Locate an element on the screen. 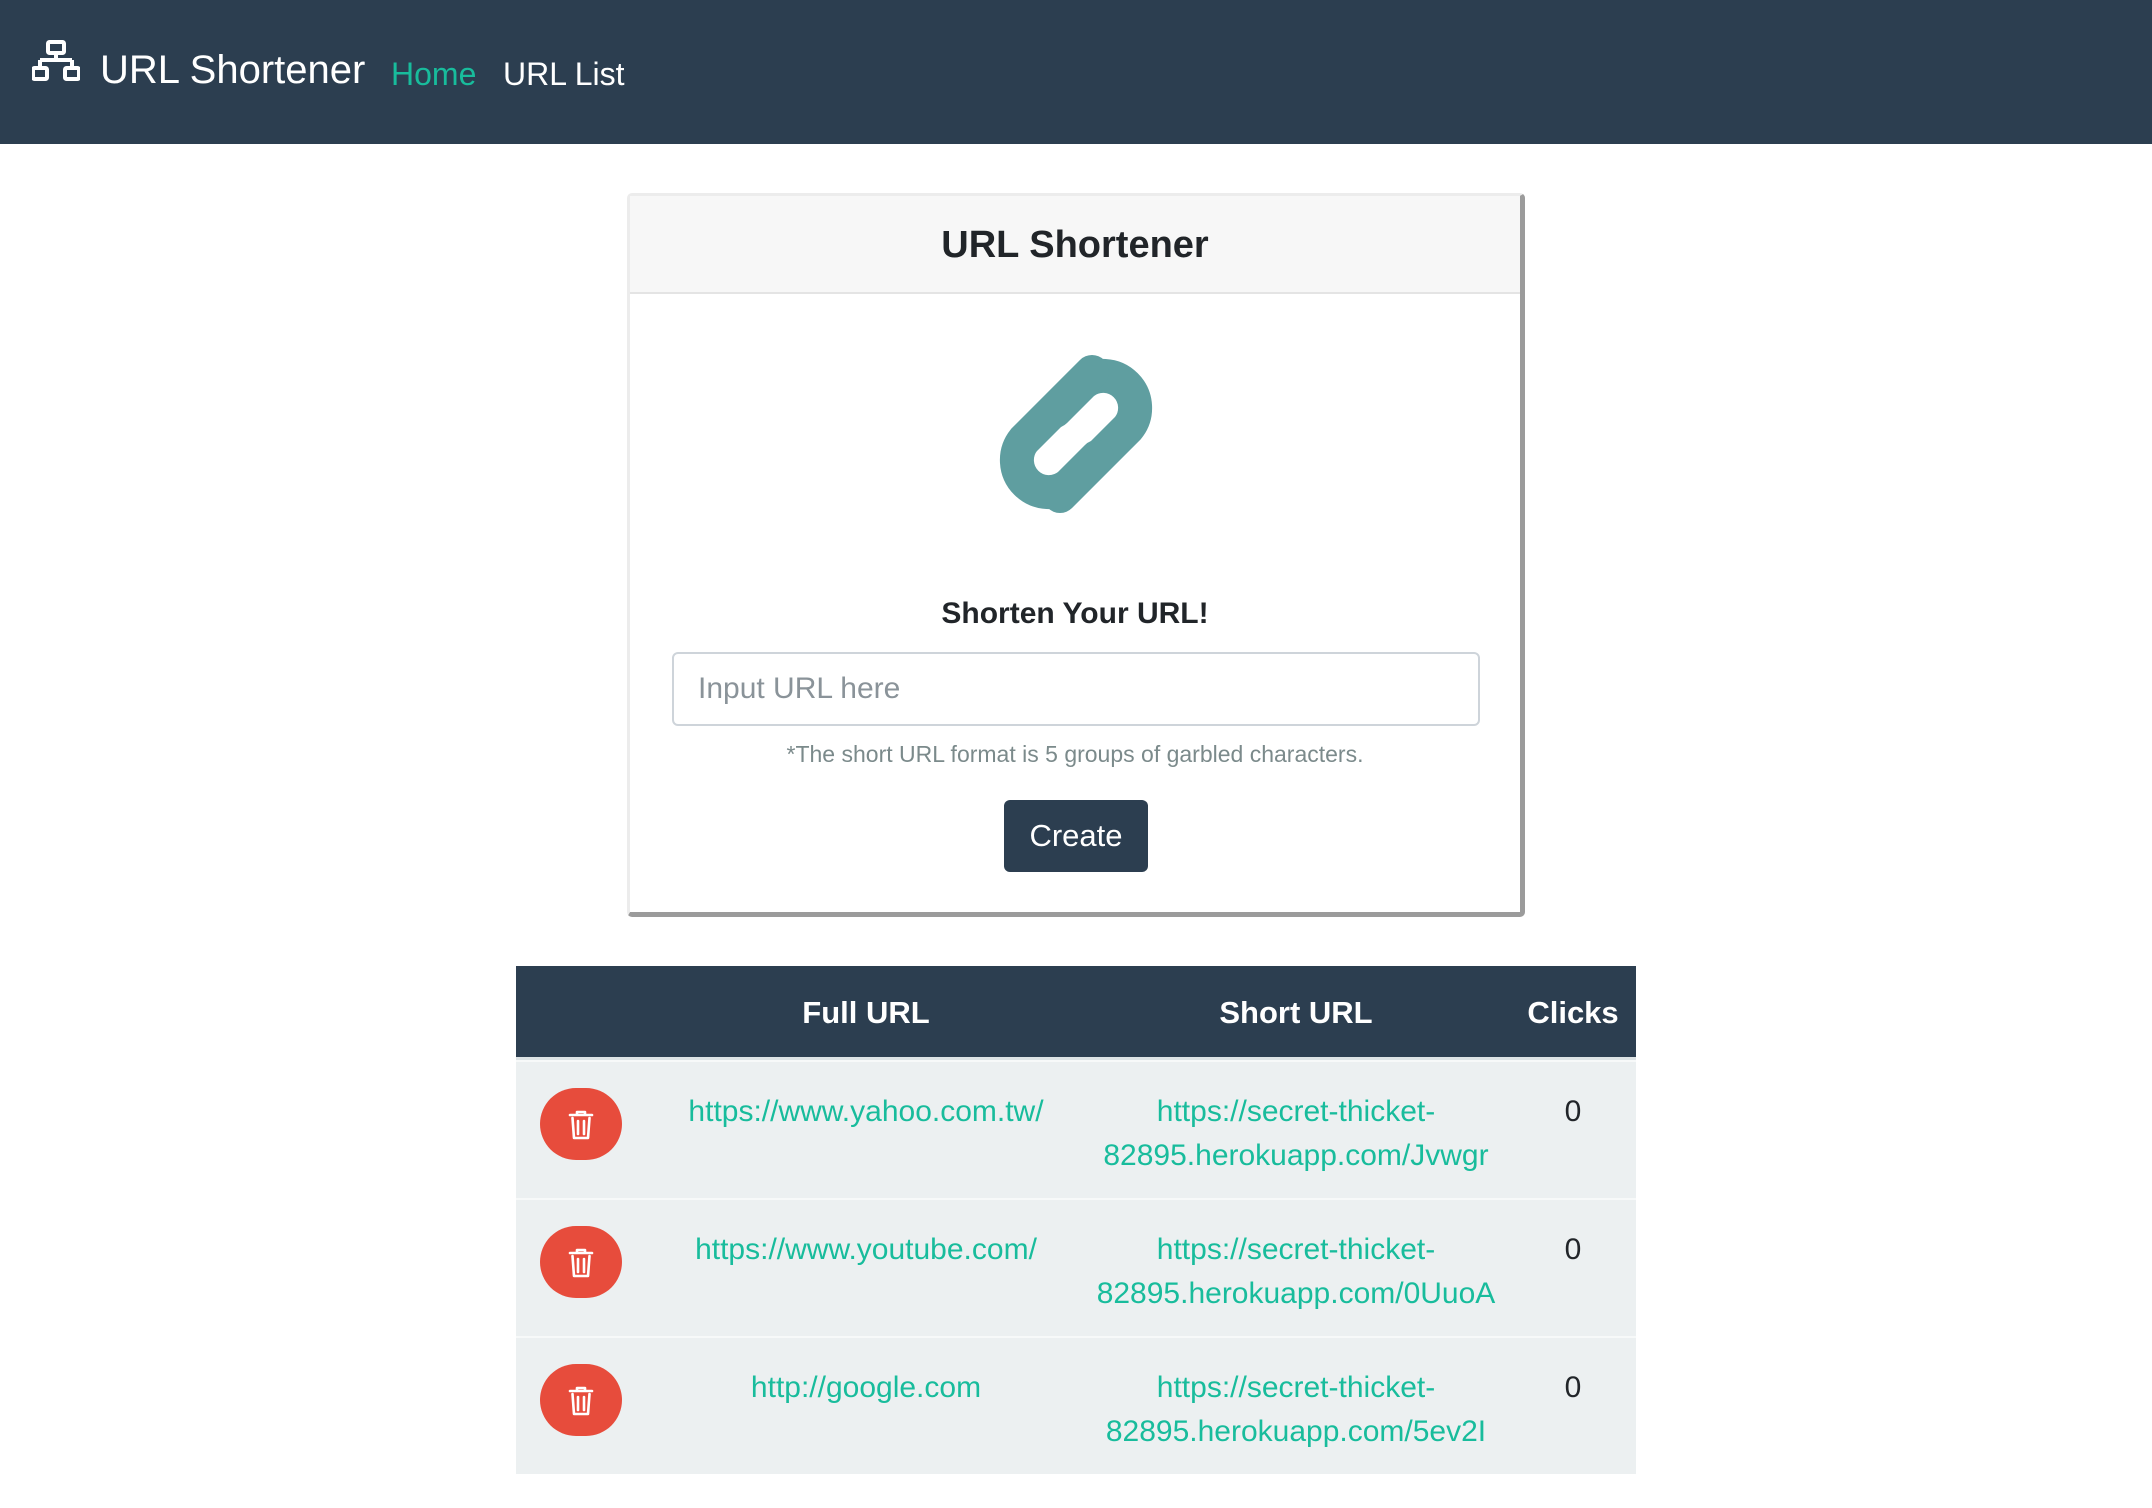  card-title: URL Shortener is located at coordinates (1075, 245).